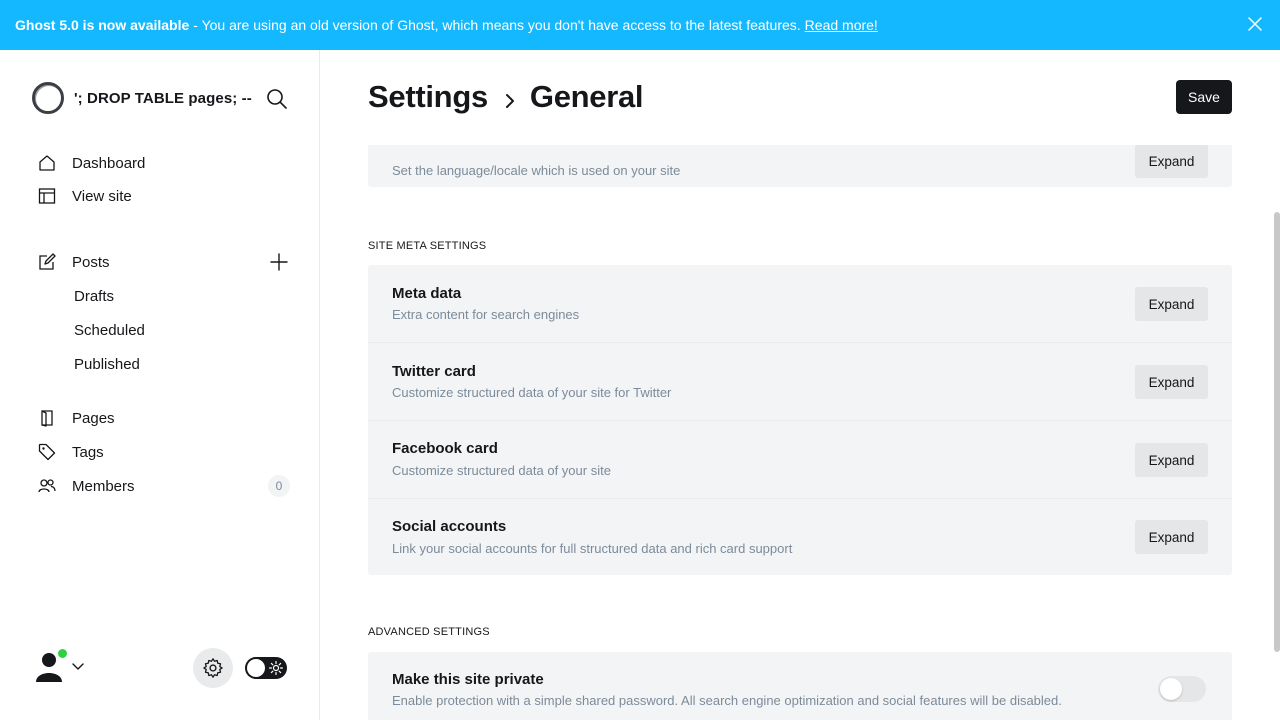 The width and height of the screenshot is (1280, 720). I want to click on nav-dashboard-label: Dashboard, so click(109, 163).